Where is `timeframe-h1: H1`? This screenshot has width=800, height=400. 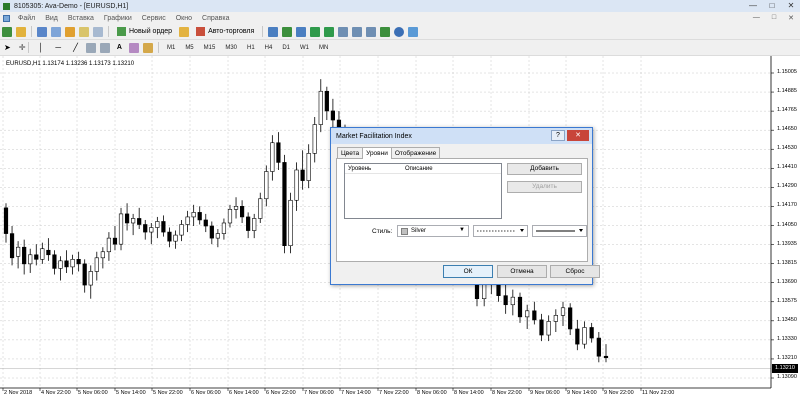 timeframe-h1: H1 is located at coordinates (251, 48).